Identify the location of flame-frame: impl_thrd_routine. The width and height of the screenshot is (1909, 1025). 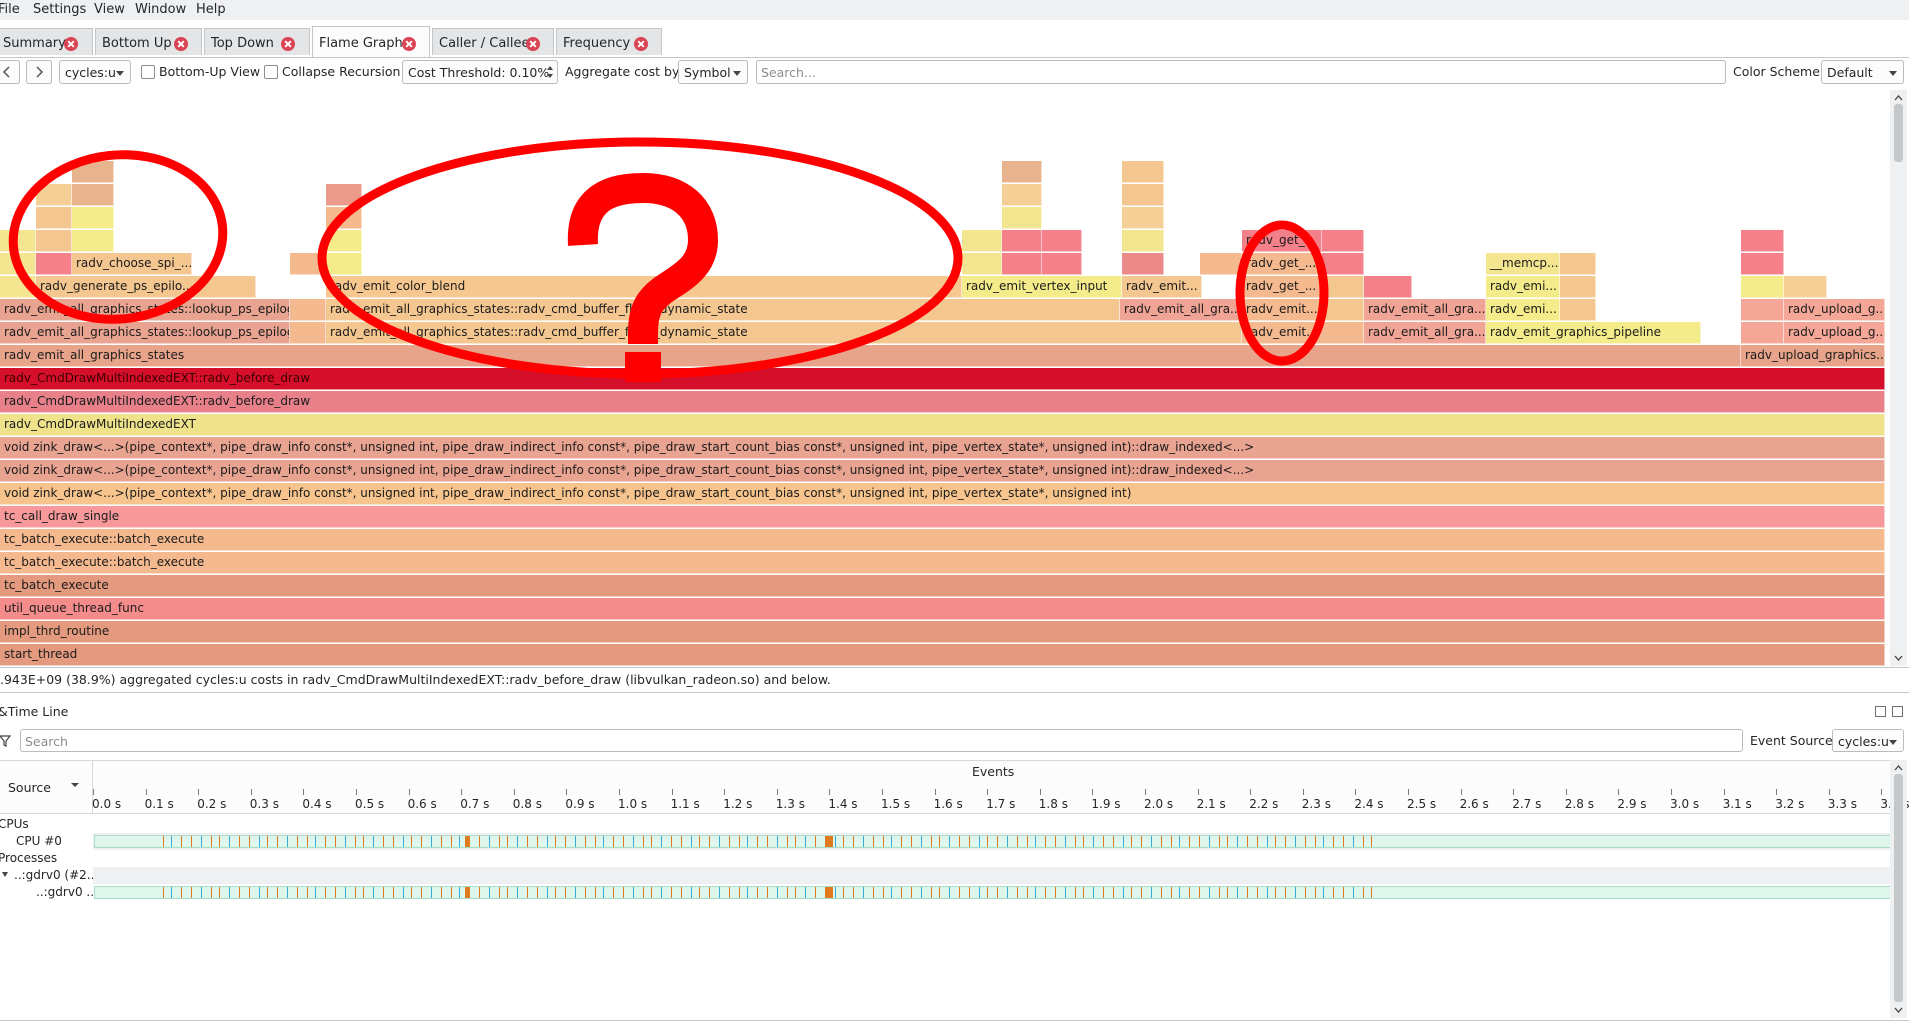
(942, 632).